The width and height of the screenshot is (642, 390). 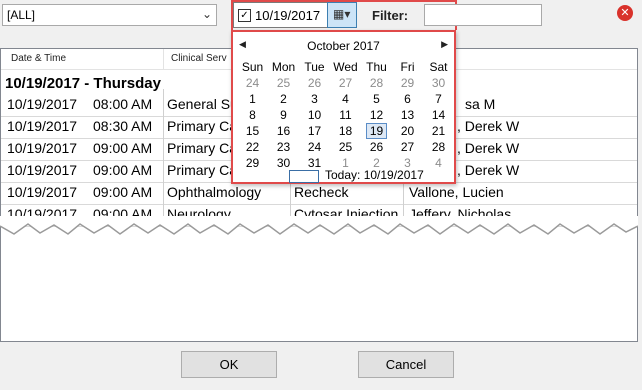 I want to click on calendar-day: 15, so click(x=252, y=131).